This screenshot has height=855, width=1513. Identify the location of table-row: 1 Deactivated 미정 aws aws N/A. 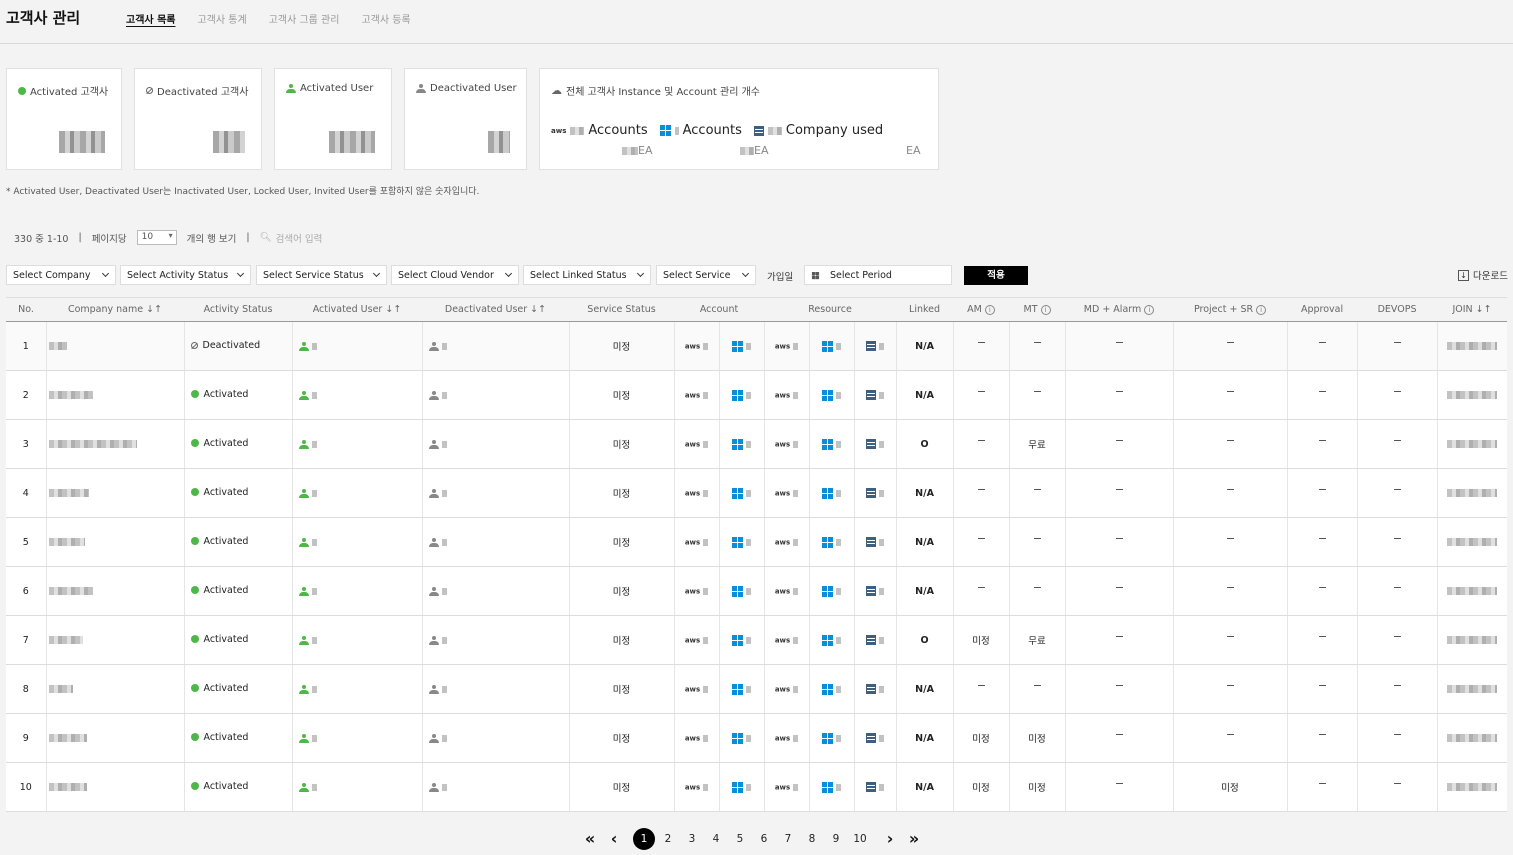
(757, 346).